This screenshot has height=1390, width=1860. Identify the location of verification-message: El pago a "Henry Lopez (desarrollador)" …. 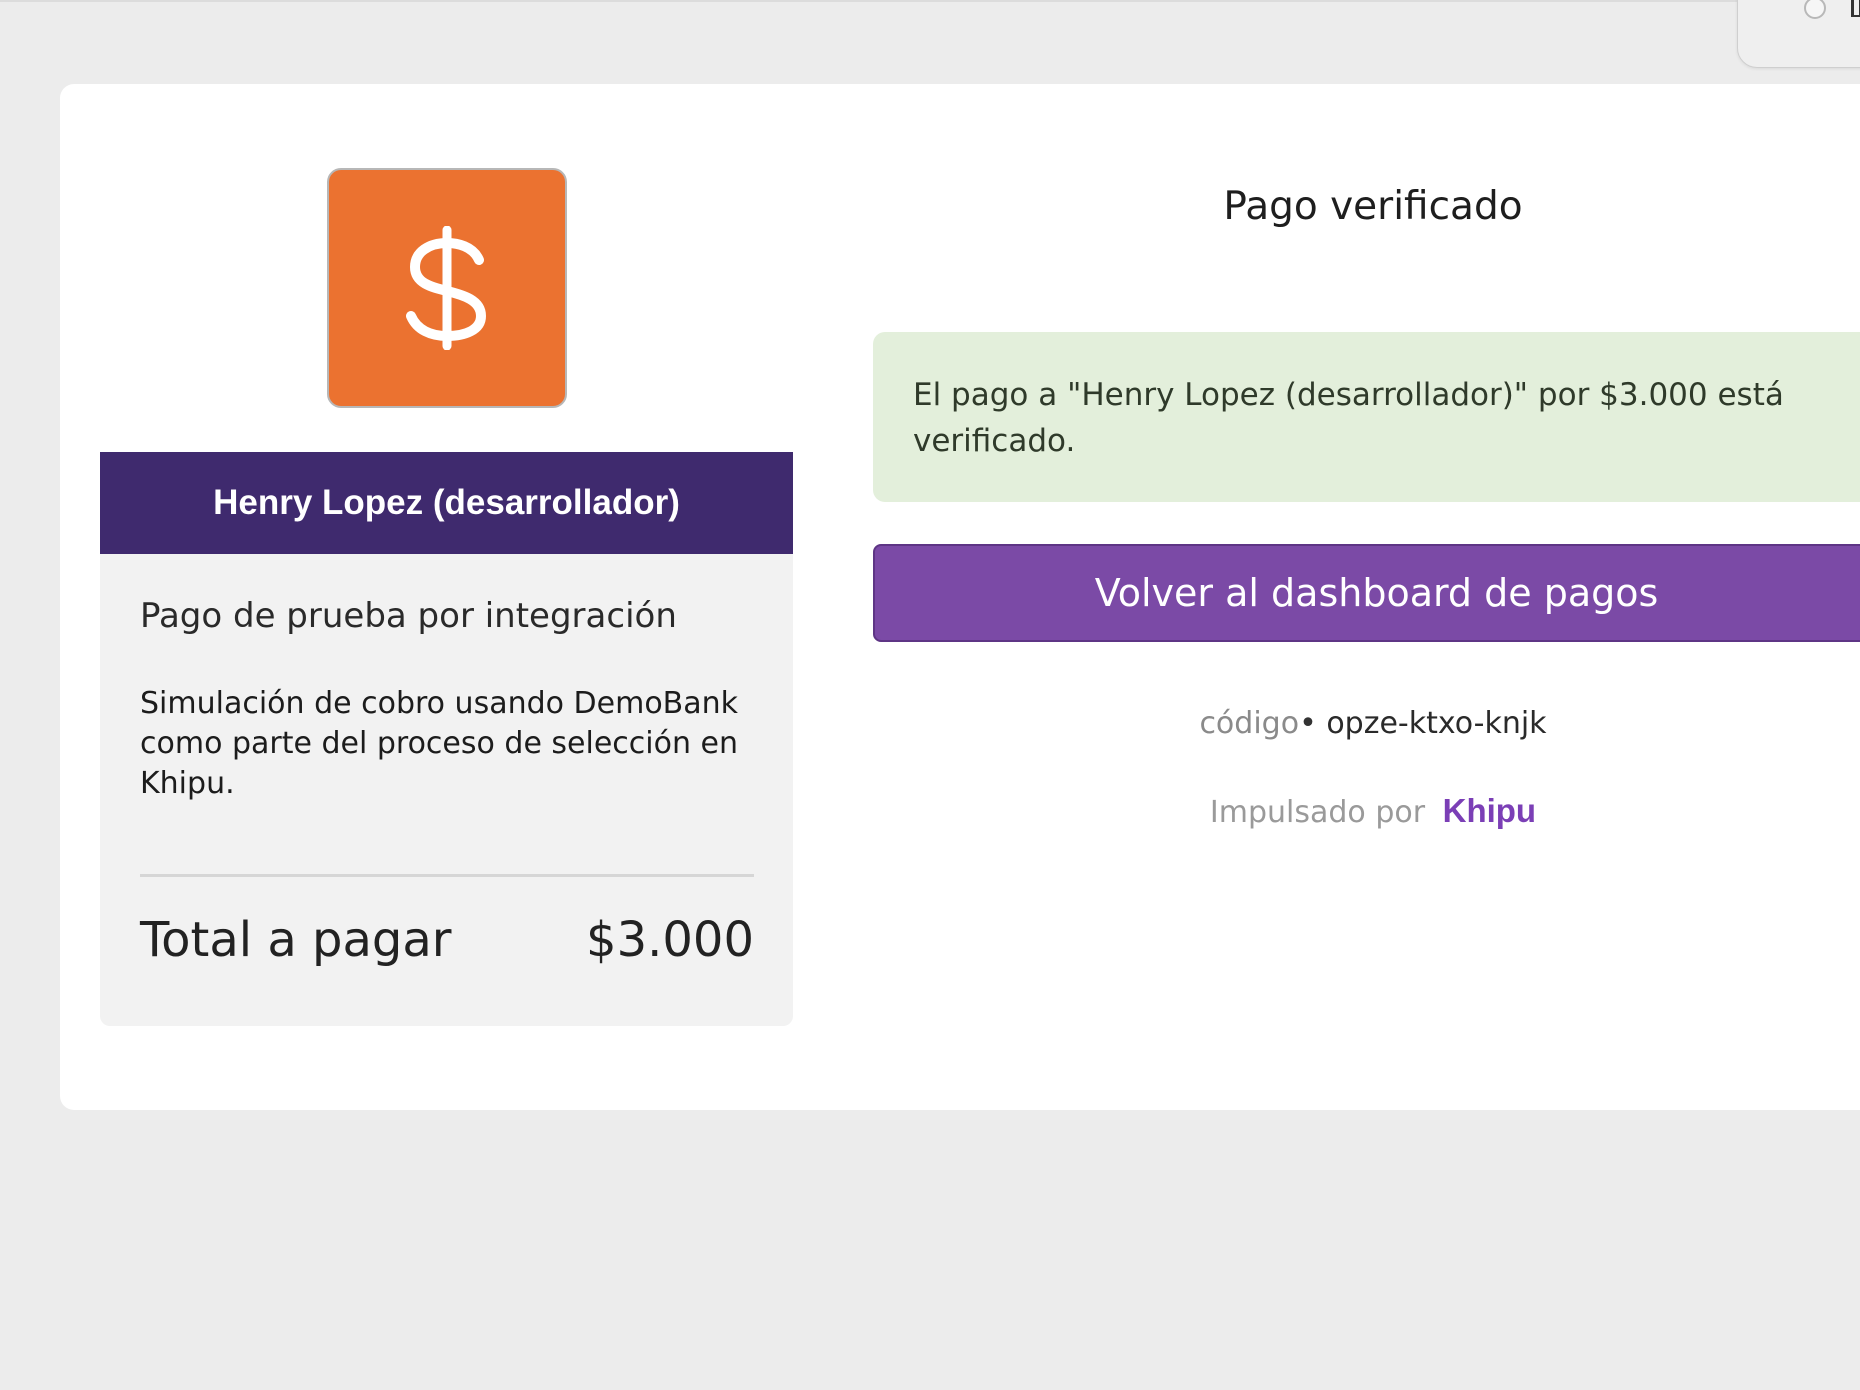
(1348, 418).